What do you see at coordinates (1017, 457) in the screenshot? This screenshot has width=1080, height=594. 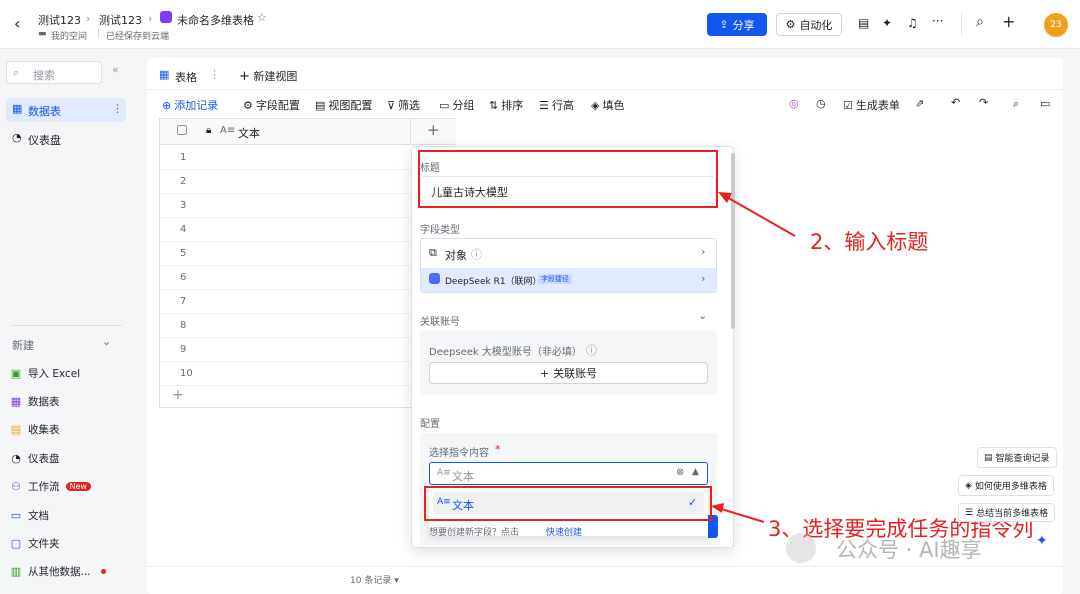 I see `smart-query-button: ▤ 智能查询记录` at bounding box center [1017, 457].